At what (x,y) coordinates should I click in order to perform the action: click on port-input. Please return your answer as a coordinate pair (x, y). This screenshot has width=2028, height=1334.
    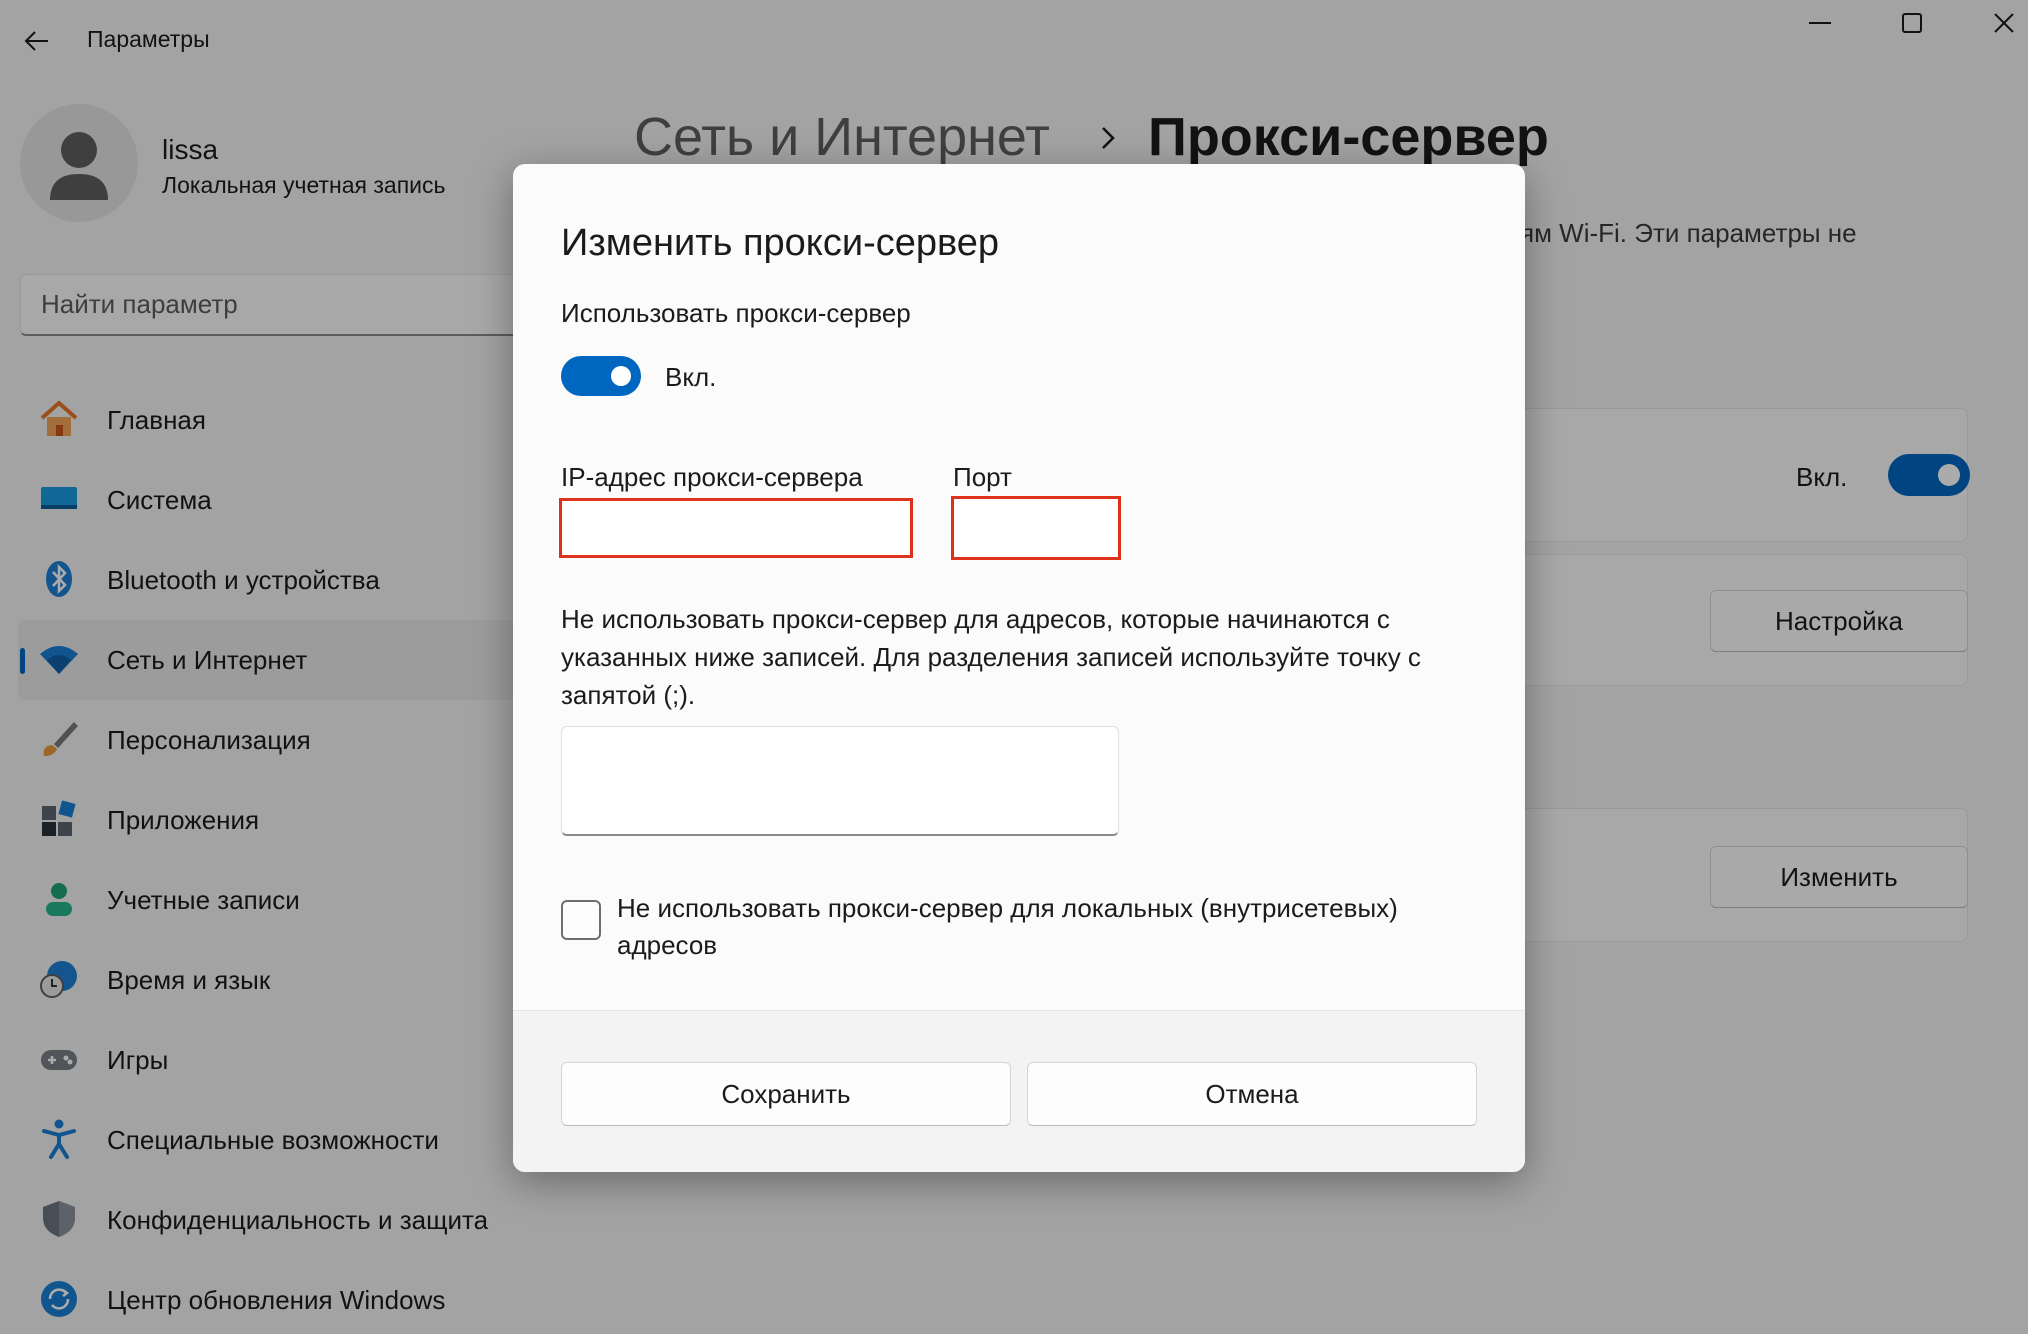
    Looking at the image, I should click on (1036, 528).